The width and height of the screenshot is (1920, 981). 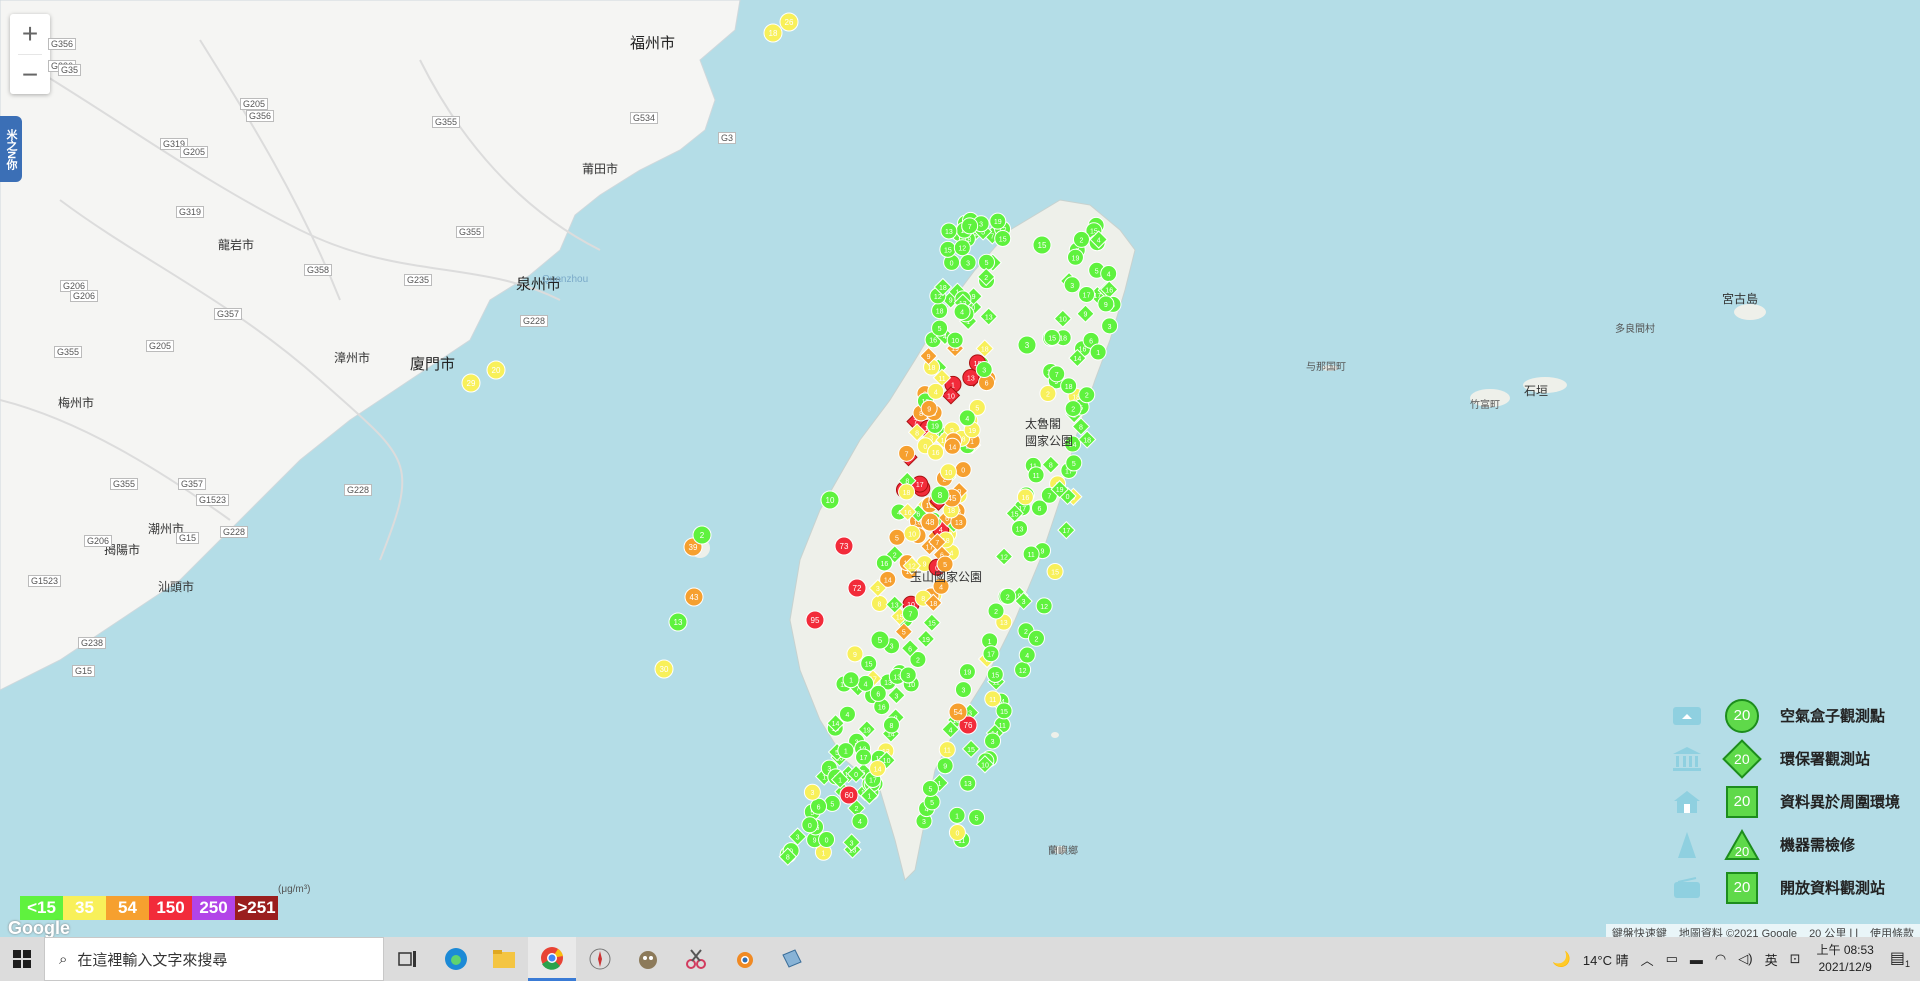 What do you see at coordinates (664, 669) in the screenshot?
I see `station-marker-labelled: 30` at bounding box center [664, 669].